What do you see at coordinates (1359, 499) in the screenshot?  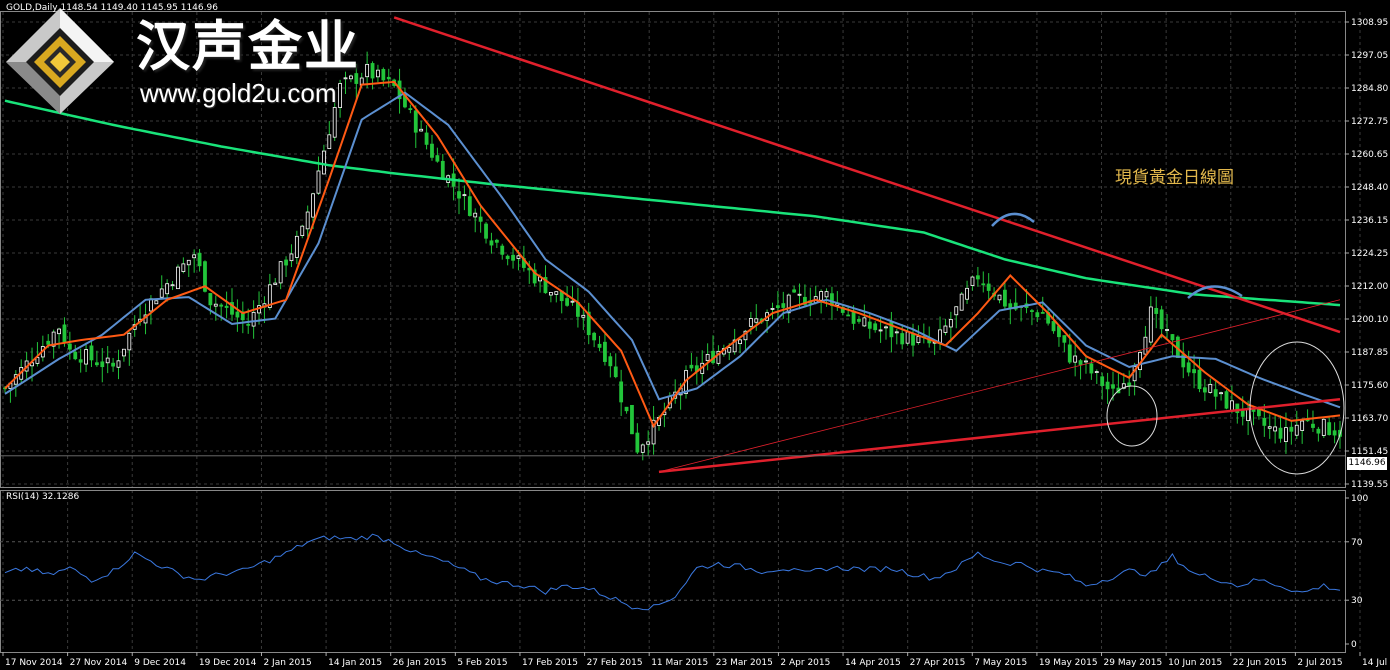 I see `rsi-tick-label: 100` at bounding box center [1359, 499].